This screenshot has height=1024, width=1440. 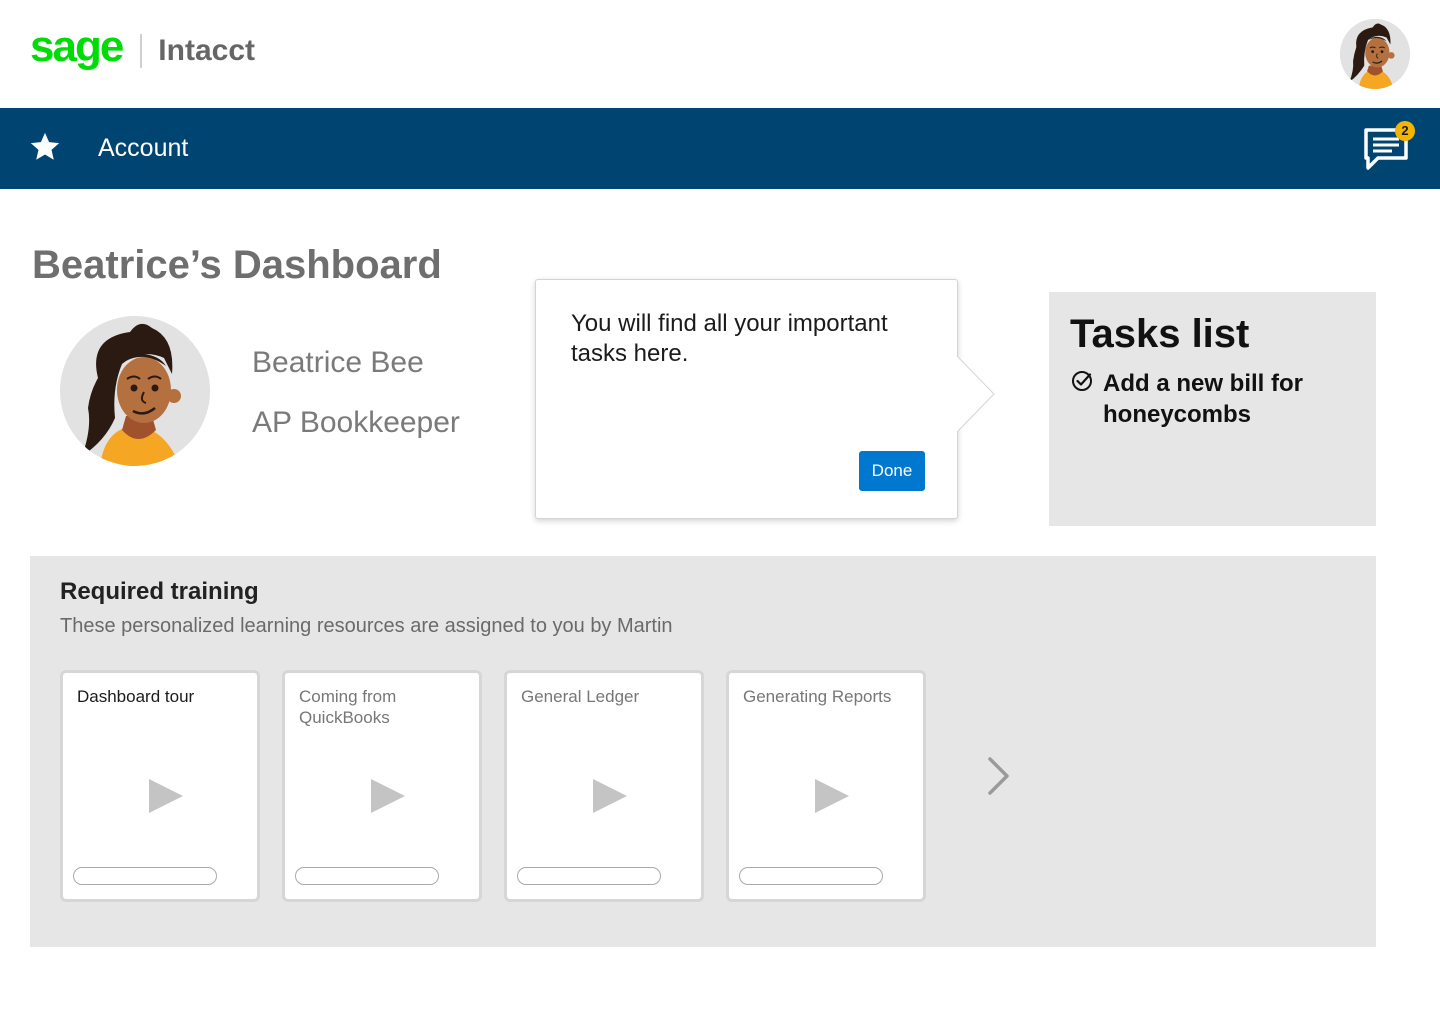 What do you see at coordinates (143, 148) in the screenshot?
I see `nav-account-label: Account` at bounding box center [143, 148].